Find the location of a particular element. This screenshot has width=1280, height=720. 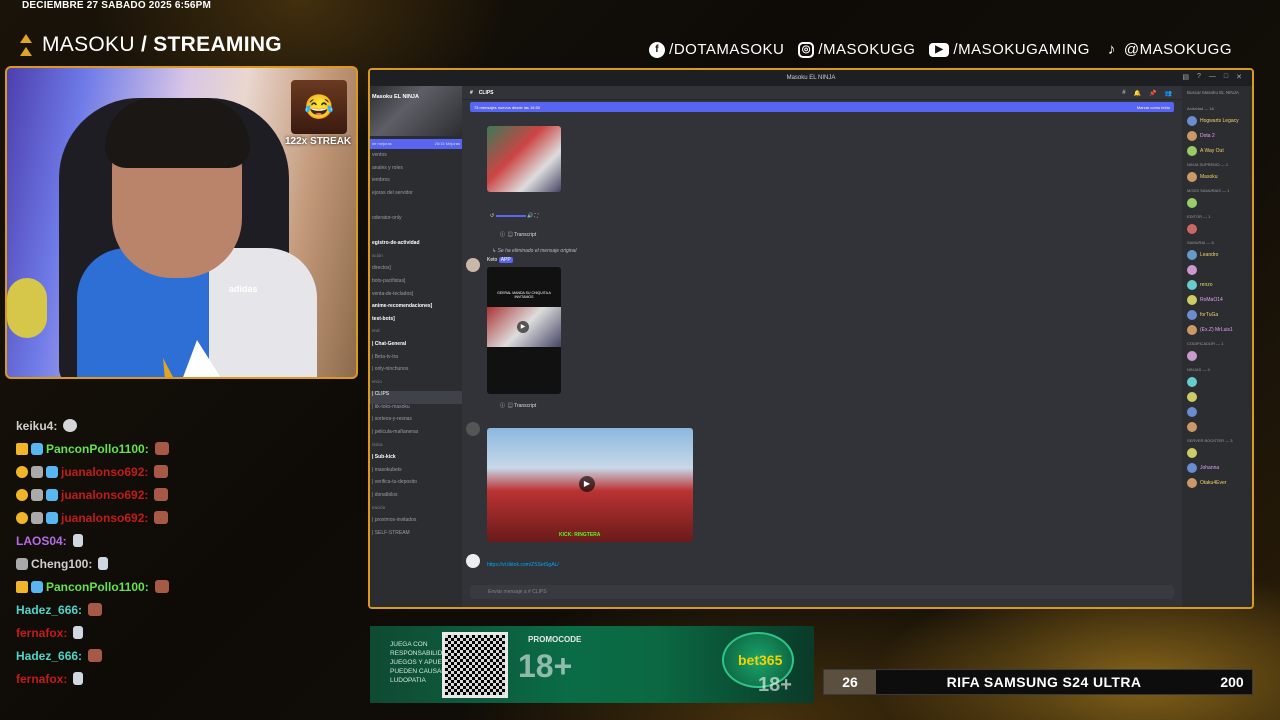

channel-item: anime-recomendaciones] is located at coordinates (416, 309).